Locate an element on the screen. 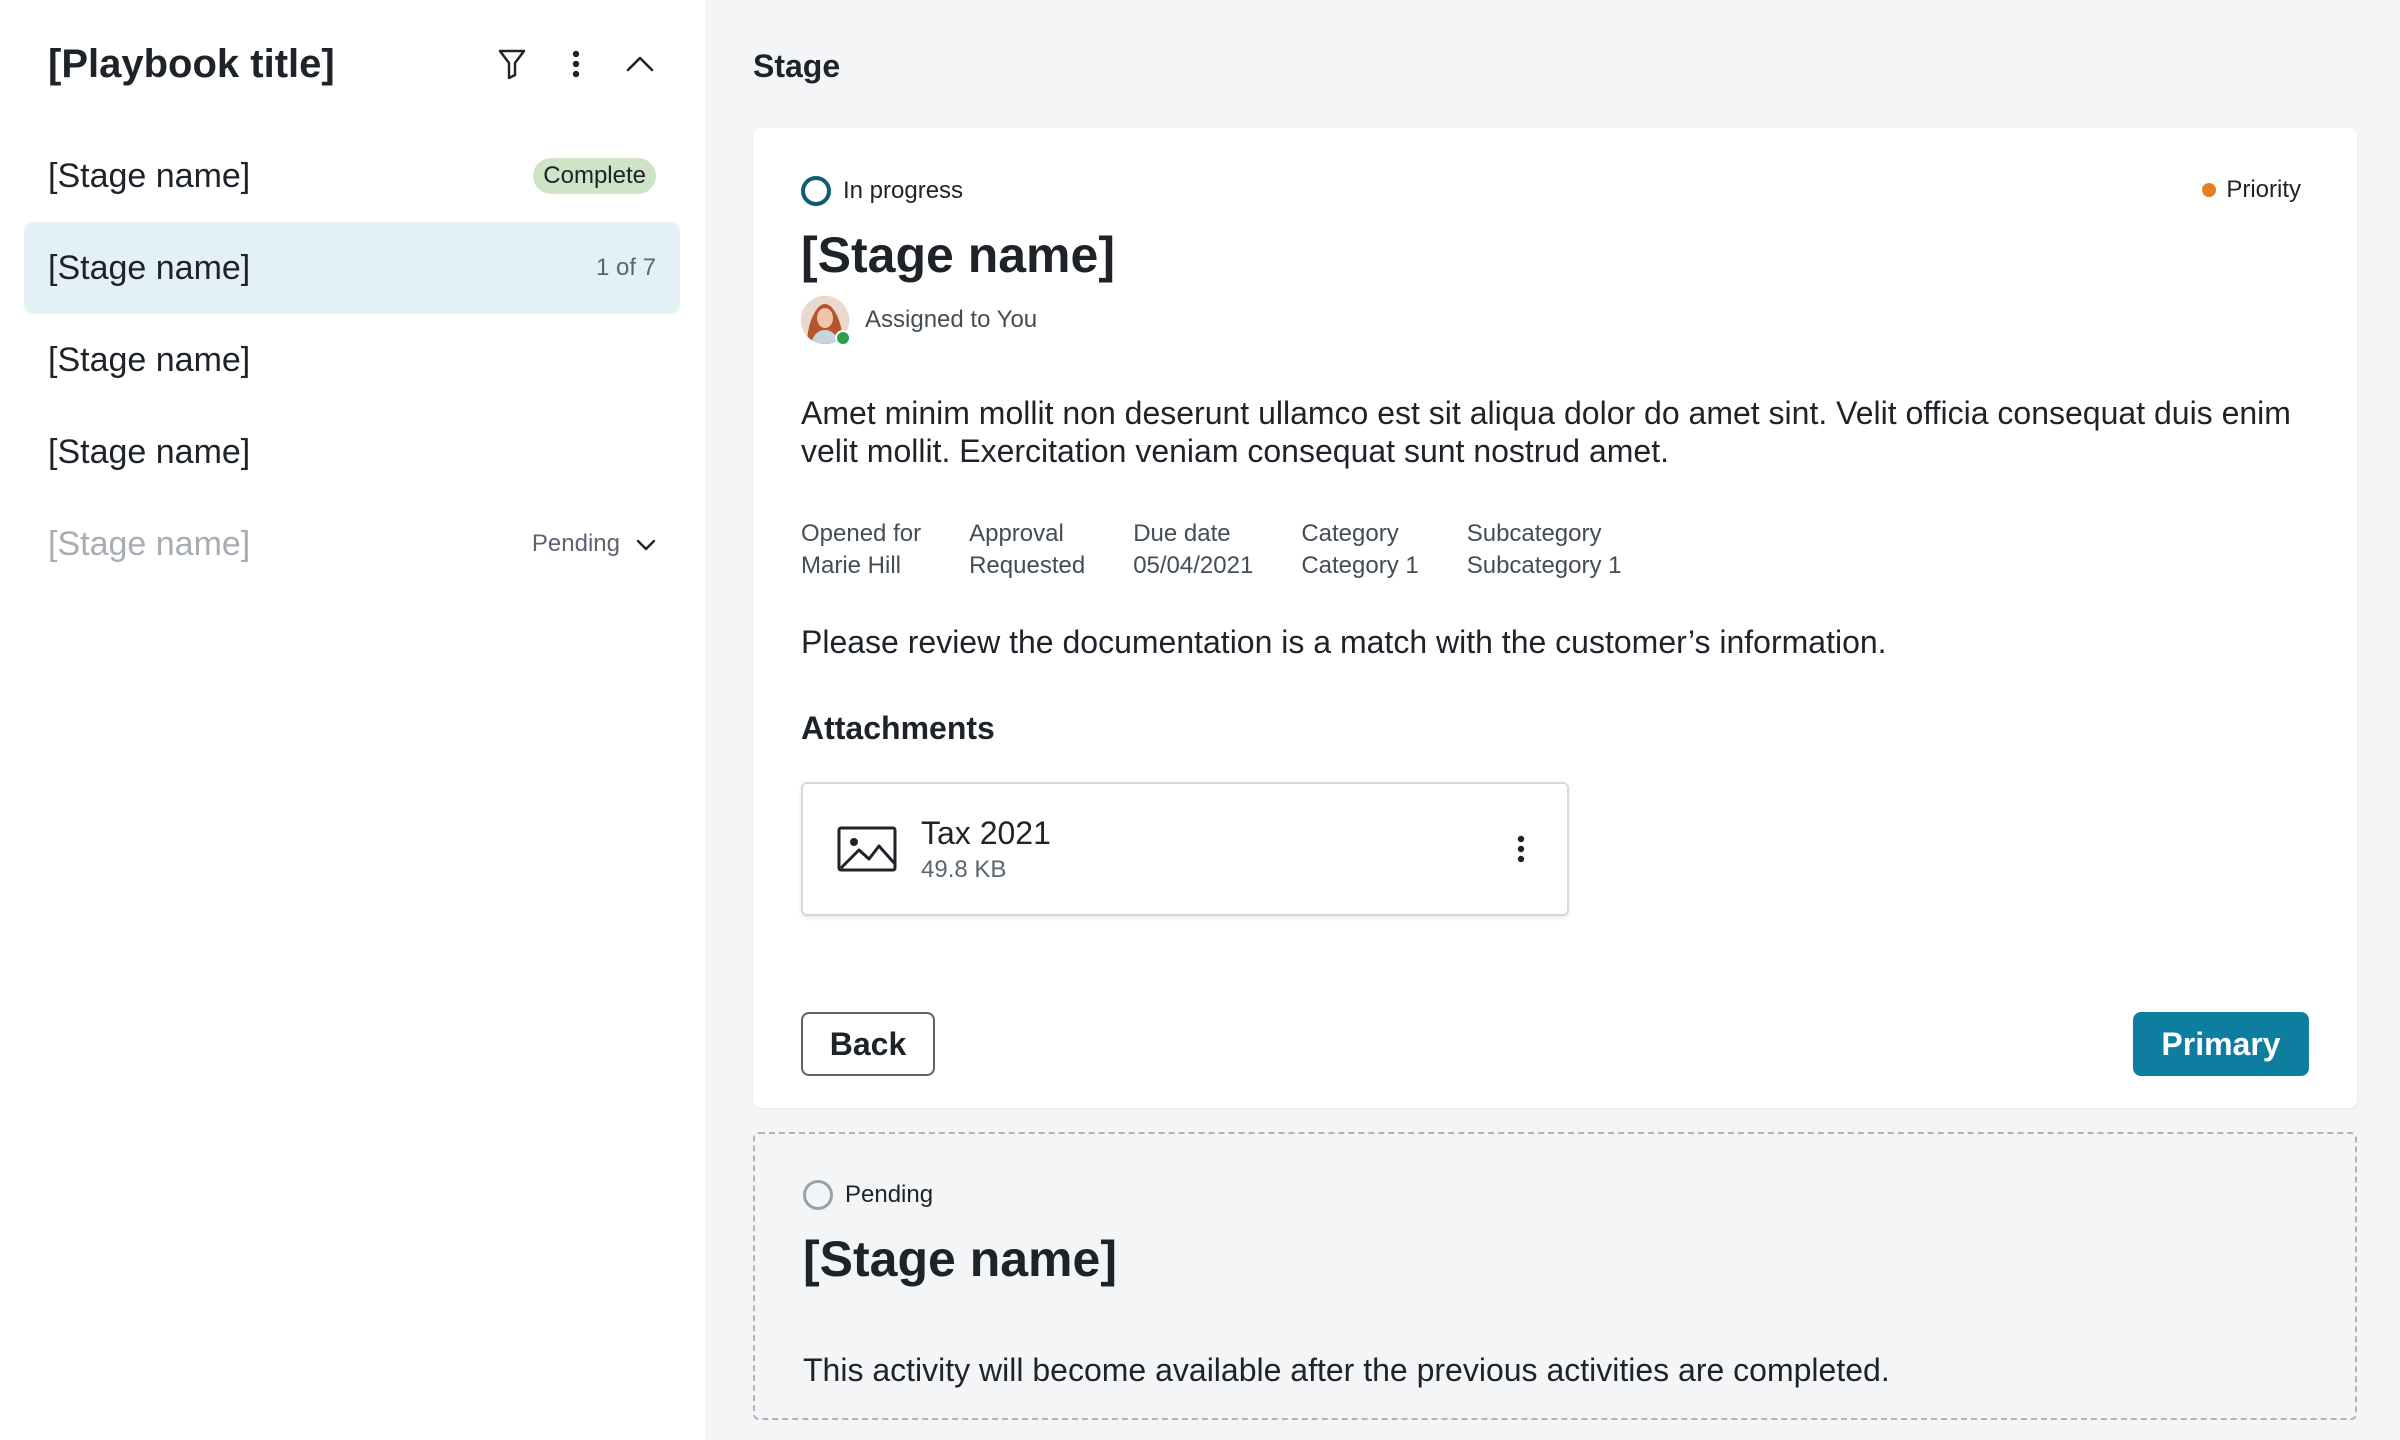  complete-badge: Complete is located at coordinates (594, 176).